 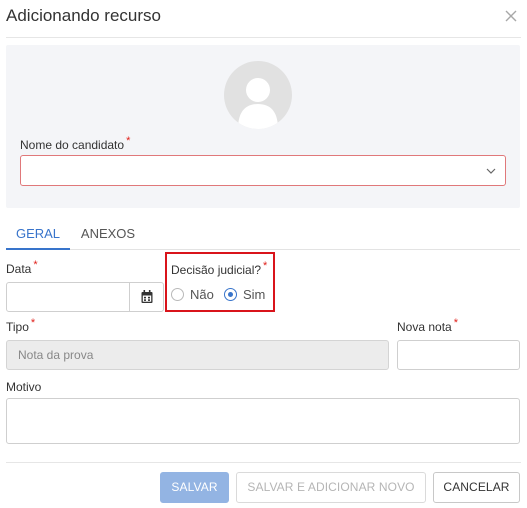 I want to click on radio-sim-label: Sim, so click(x=254, y=294).